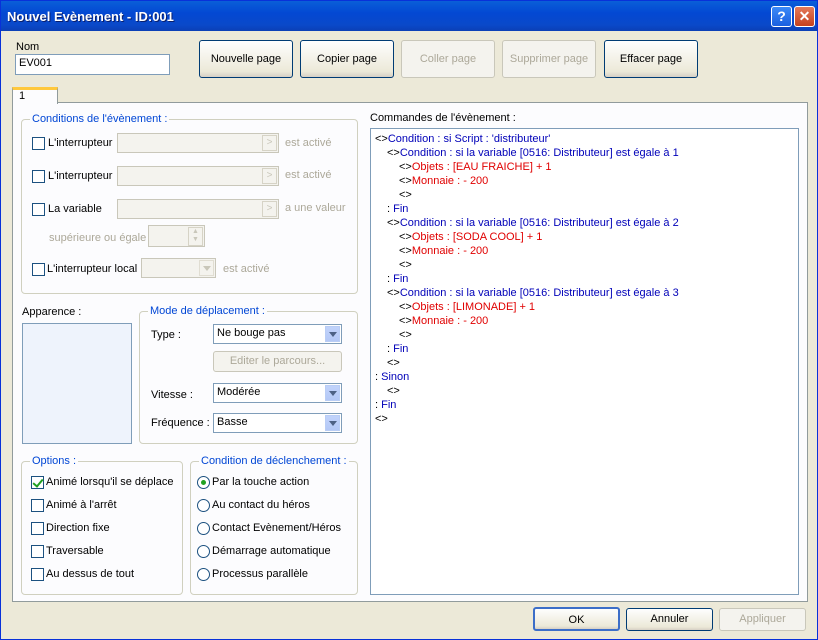  Describe the element at coordinates (251, 333) in the screenshot. I see `movement-type-value: Ne bouge pas` at that location.